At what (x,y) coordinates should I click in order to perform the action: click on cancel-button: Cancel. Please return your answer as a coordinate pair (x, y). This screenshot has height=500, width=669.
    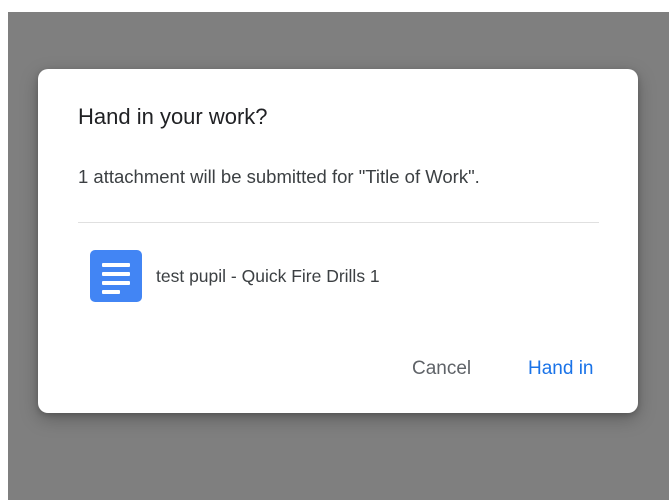
    Looking at the image, I should click on (441, 369).